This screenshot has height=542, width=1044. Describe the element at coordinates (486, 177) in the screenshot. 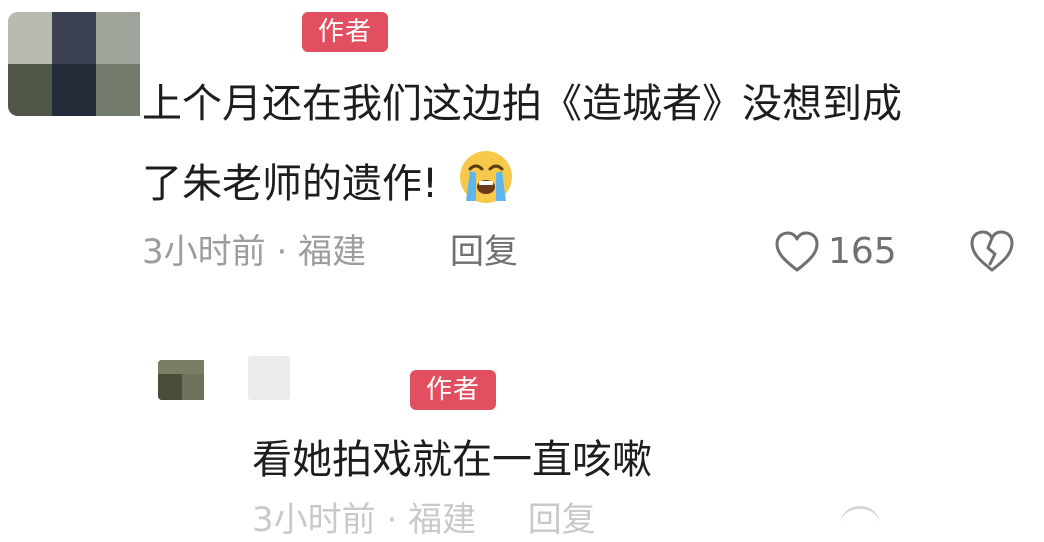

I see `loudly-crying-face-icon` at that location.